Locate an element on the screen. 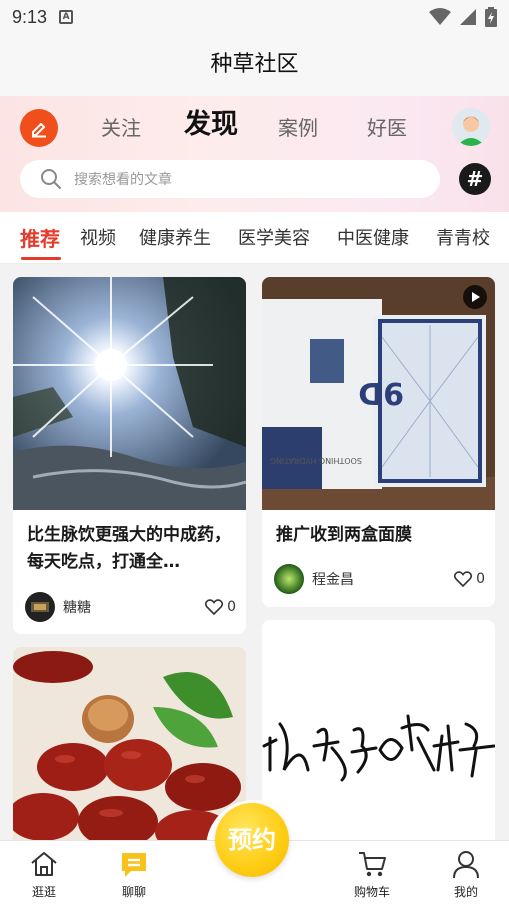  category-medical-beauty: 医学美容 is located at coordinates (274, 237).